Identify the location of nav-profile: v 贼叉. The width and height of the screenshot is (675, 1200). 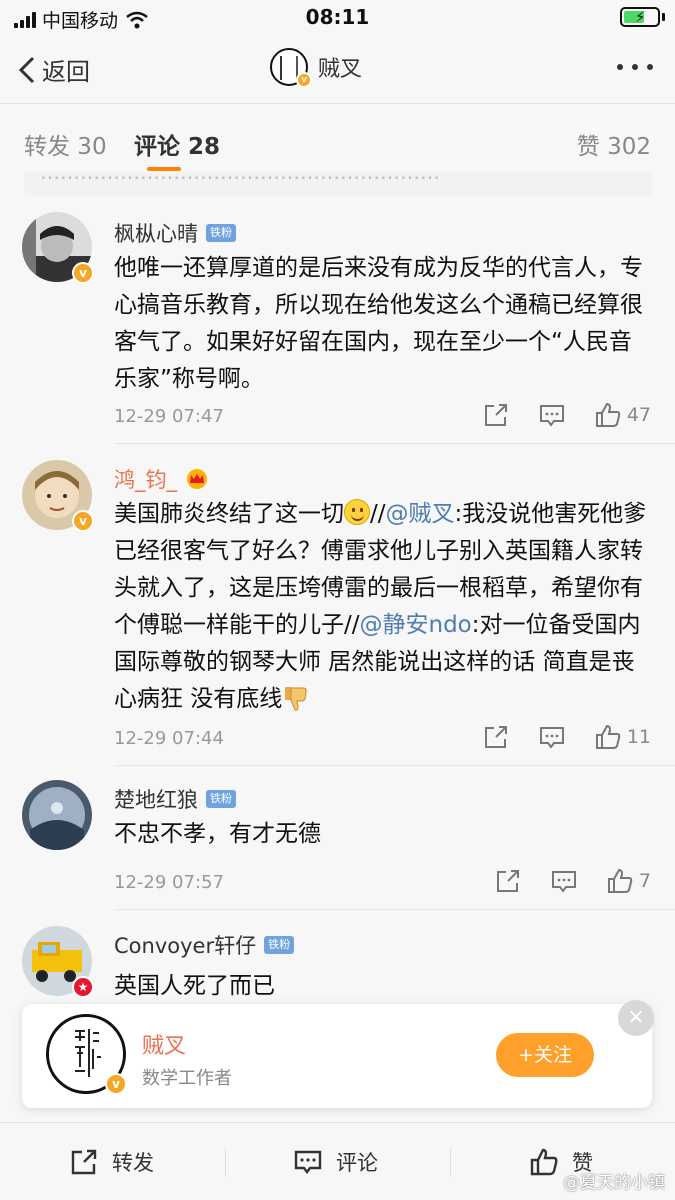
(316, 68).